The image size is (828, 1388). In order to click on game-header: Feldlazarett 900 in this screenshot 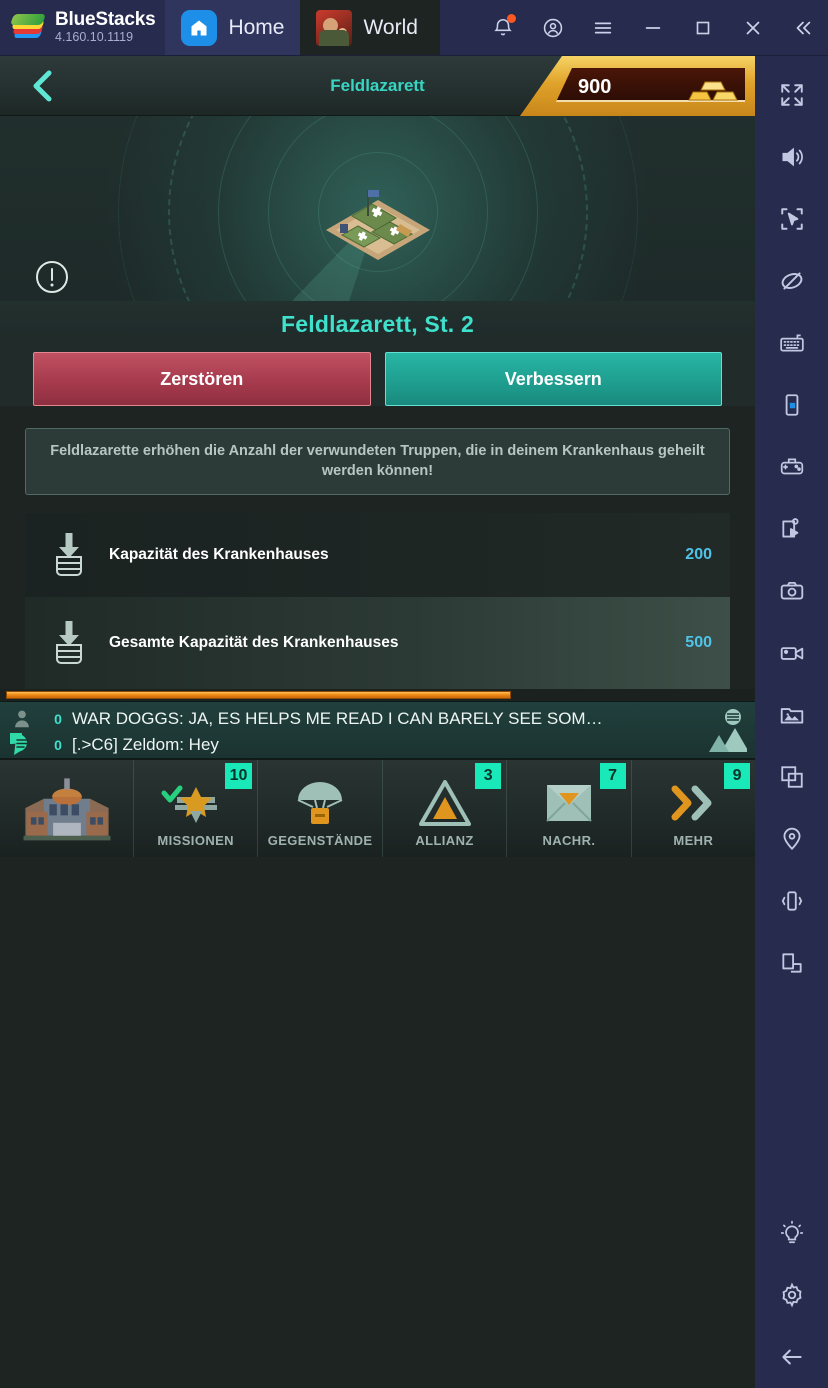, I will do `click(377, 86)`.